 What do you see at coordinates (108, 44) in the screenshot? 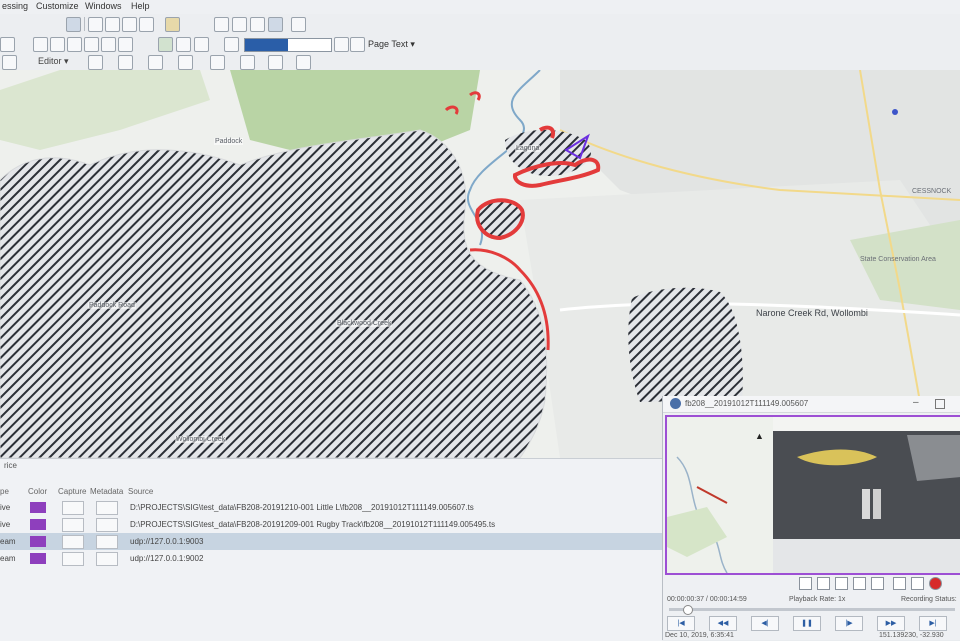
I see `map-icon` at bounding box center [108, 44].